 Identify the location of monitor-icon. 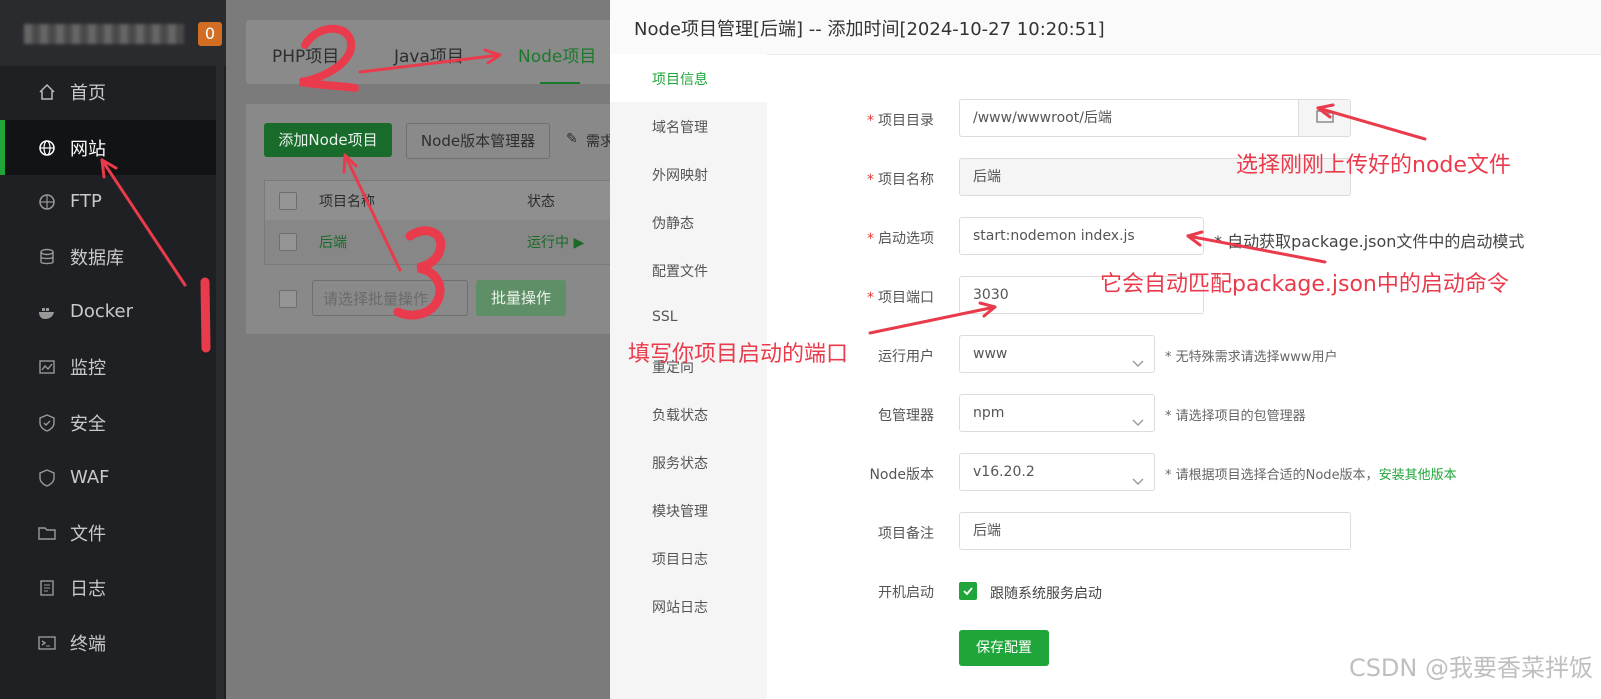
(47, 367).